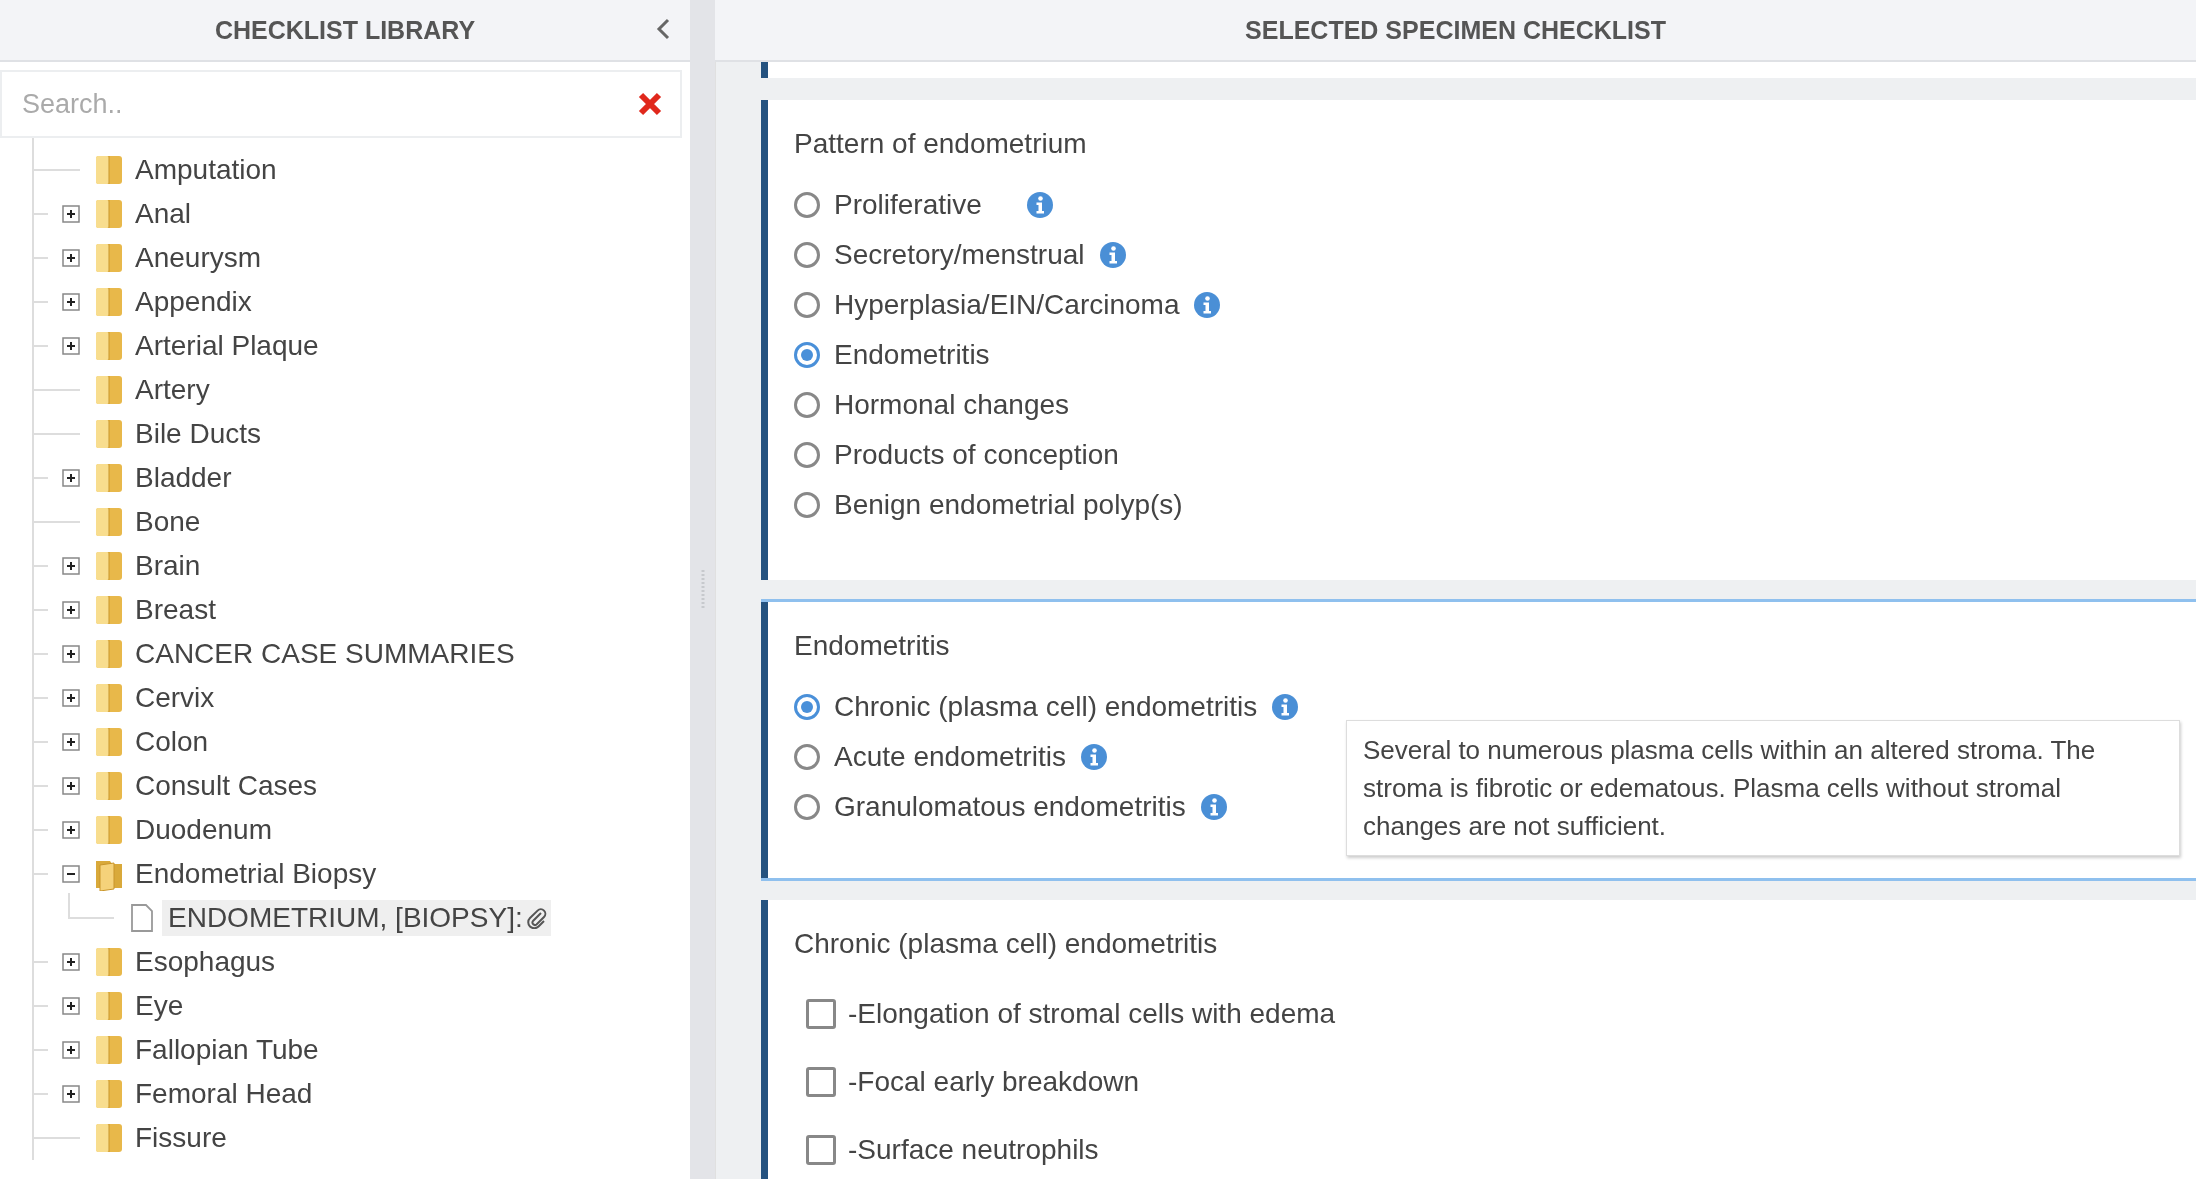 This screenshot has height=1179, width=2196. Describe the element at coordinates (908, 205) in the screenshot. I see `option-label: Proliferative` at that location.